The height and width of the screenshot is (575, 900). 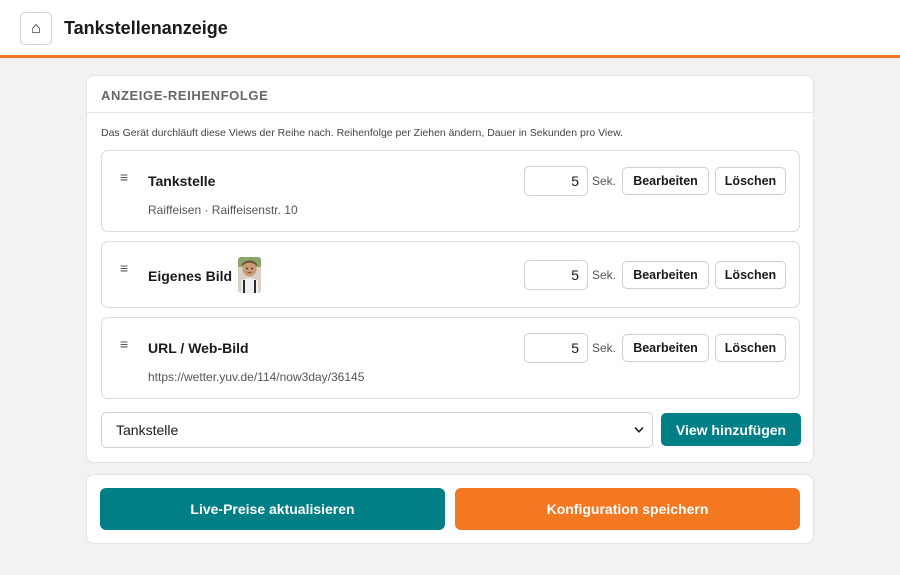 I want to click on chevron-down-icon, so click(x=639, y=430).